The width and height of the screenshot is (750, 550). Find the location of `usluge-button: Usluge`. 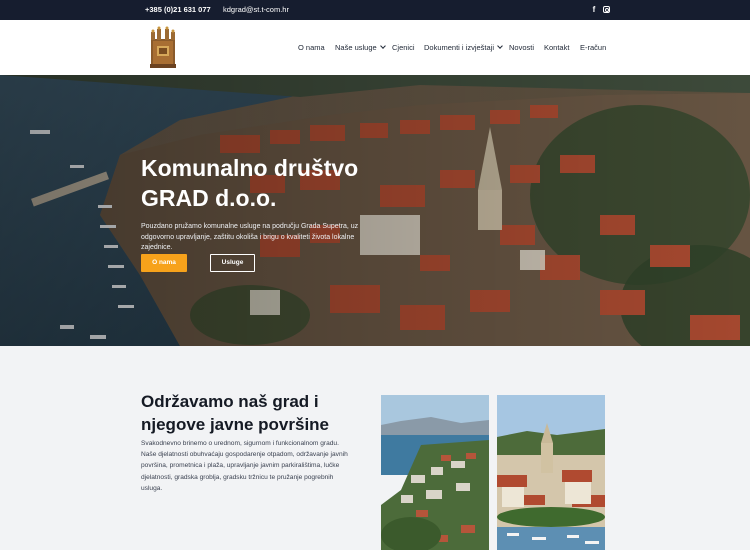

usluge-button: Usluge is located at coordinates (232, 263).